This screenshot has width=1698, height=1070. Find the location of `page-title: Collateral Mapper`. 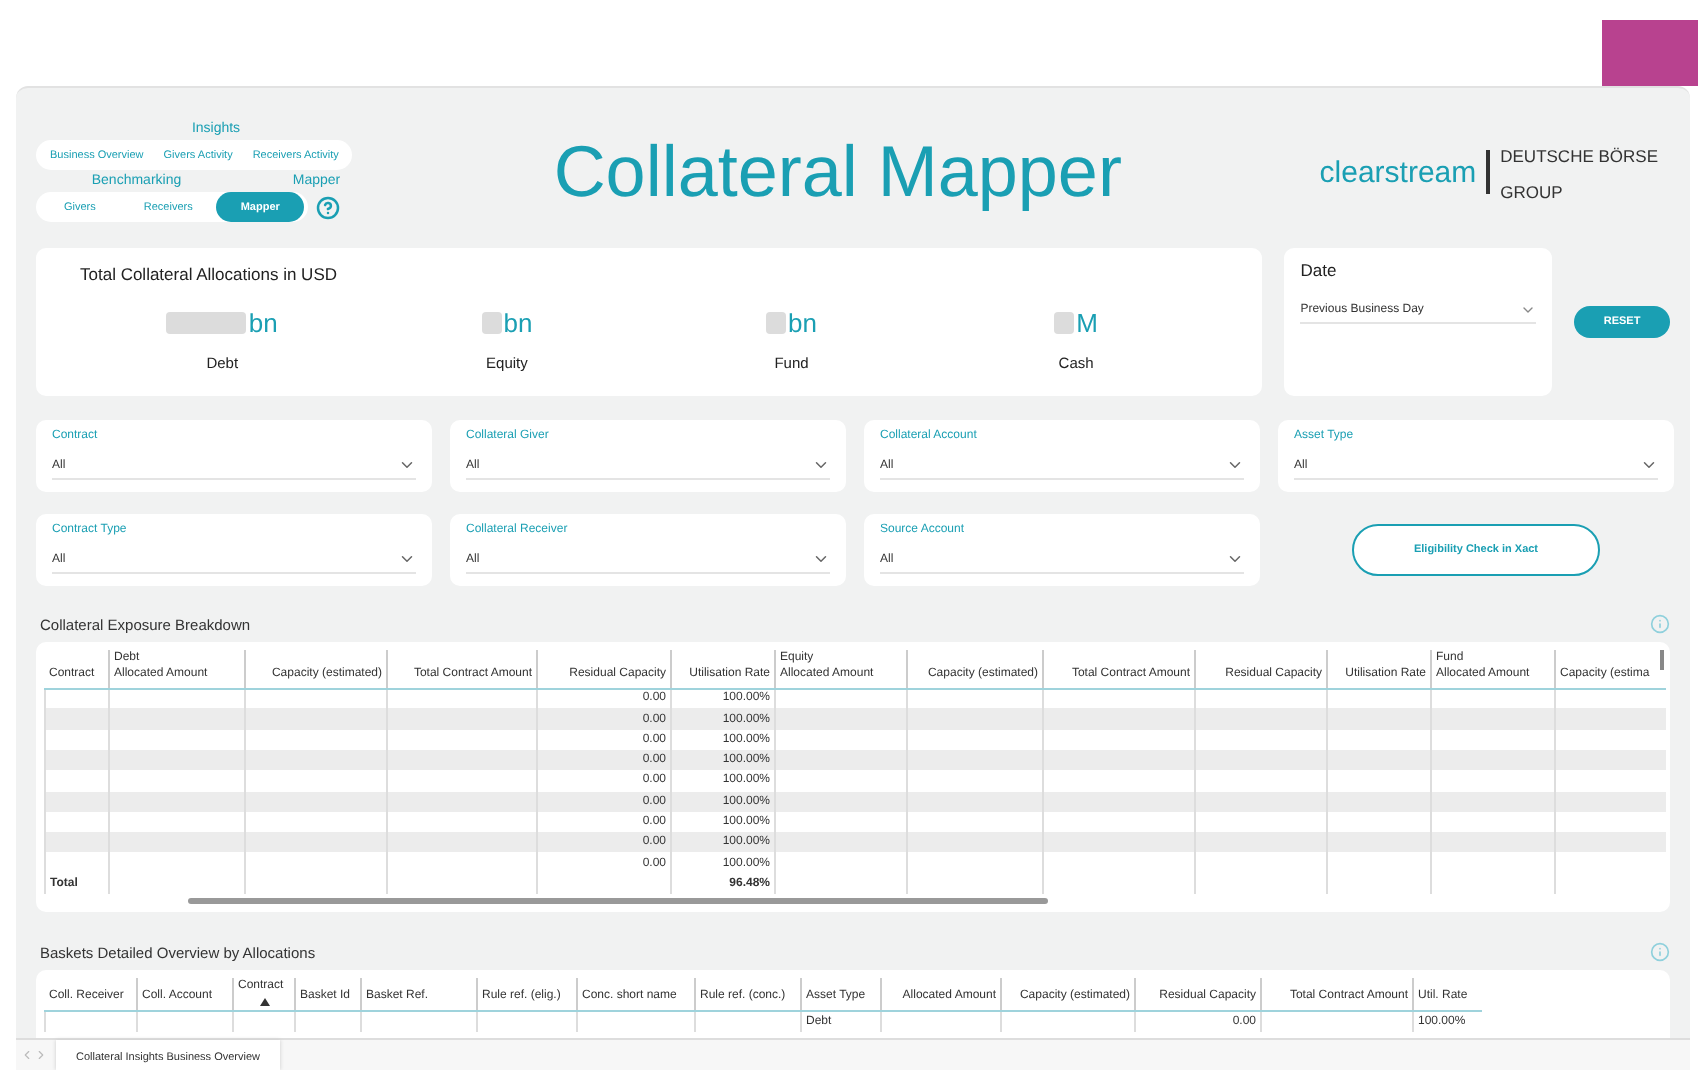

page-title: Collateral Mapper is located at coordinates (837, 172).